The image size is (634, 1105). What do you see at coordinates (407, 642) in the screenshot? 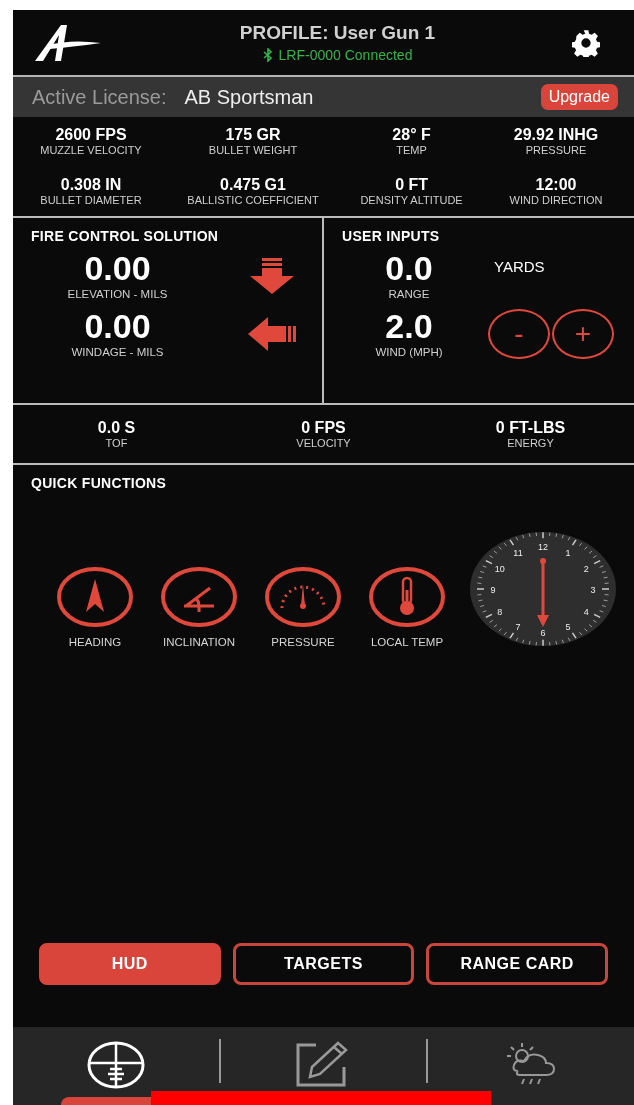
I see `function-label: LOCAL TEMP` at bounding box center [407, 642].